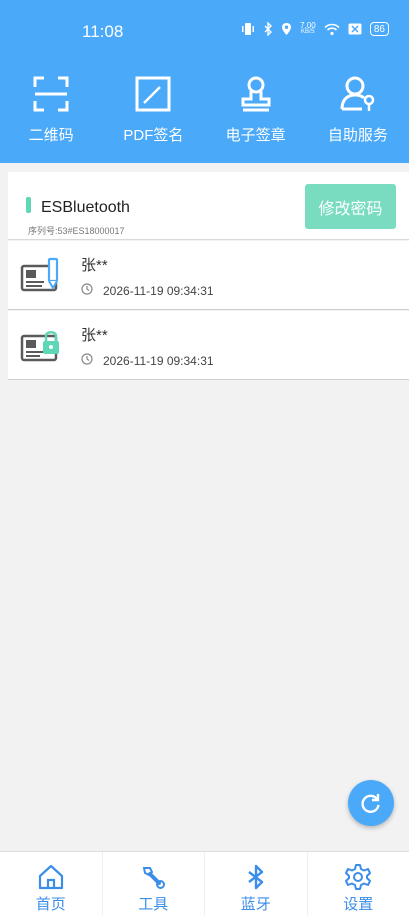 This screenshot has width=409, height=915. I want to click on device-indicator-bar, so click(28, 205).